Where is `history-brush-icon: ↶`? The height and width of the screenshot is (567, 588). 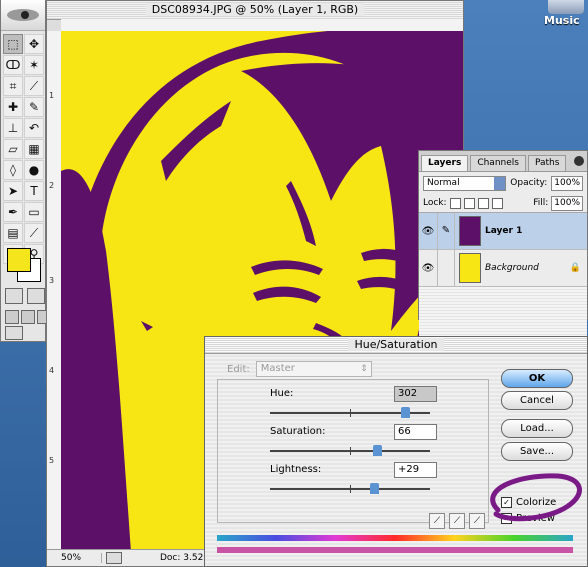 history-brush-icon: ↶ is located at coordinates (34, 128).